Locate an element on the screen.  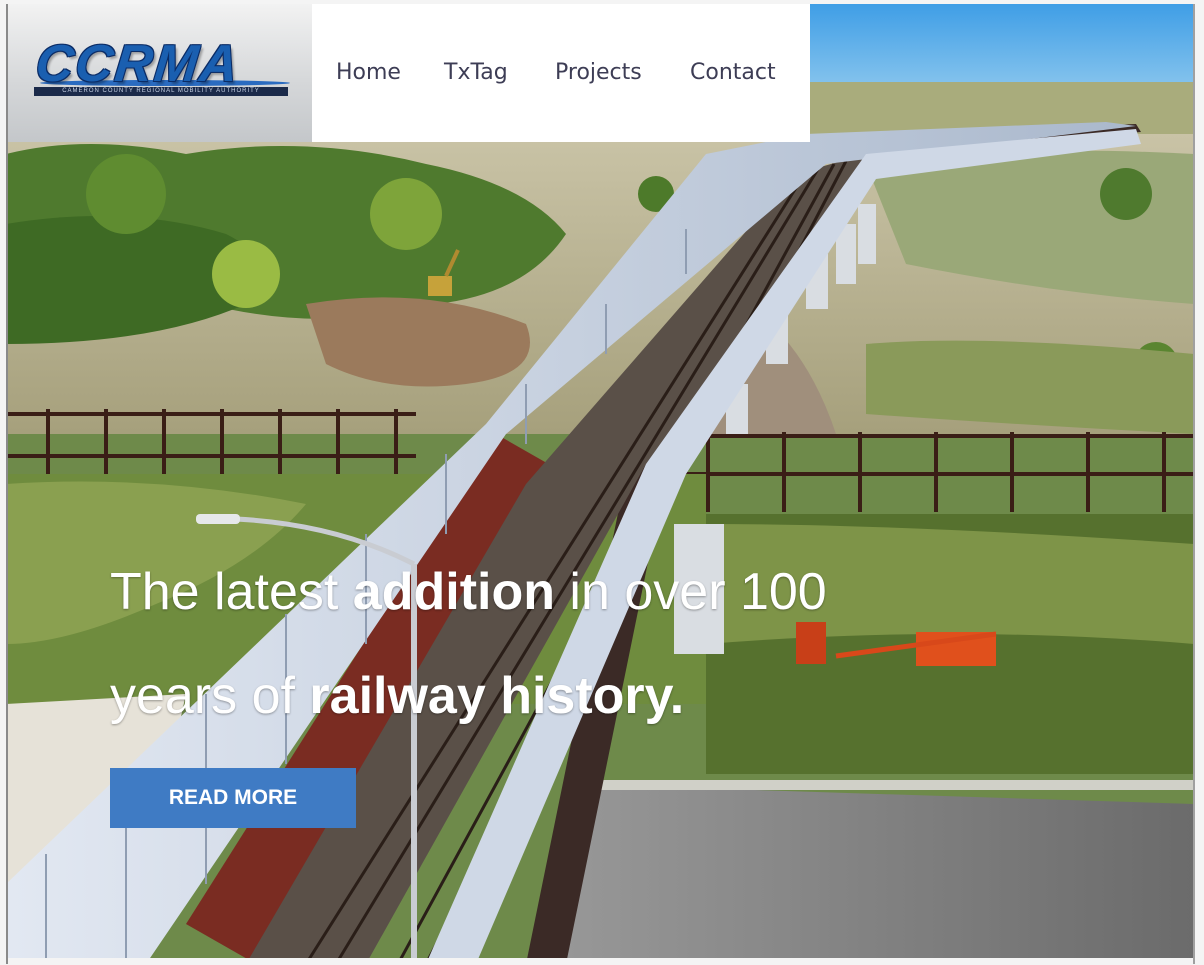
frame-border-right is located at coordinates (1194, 484).